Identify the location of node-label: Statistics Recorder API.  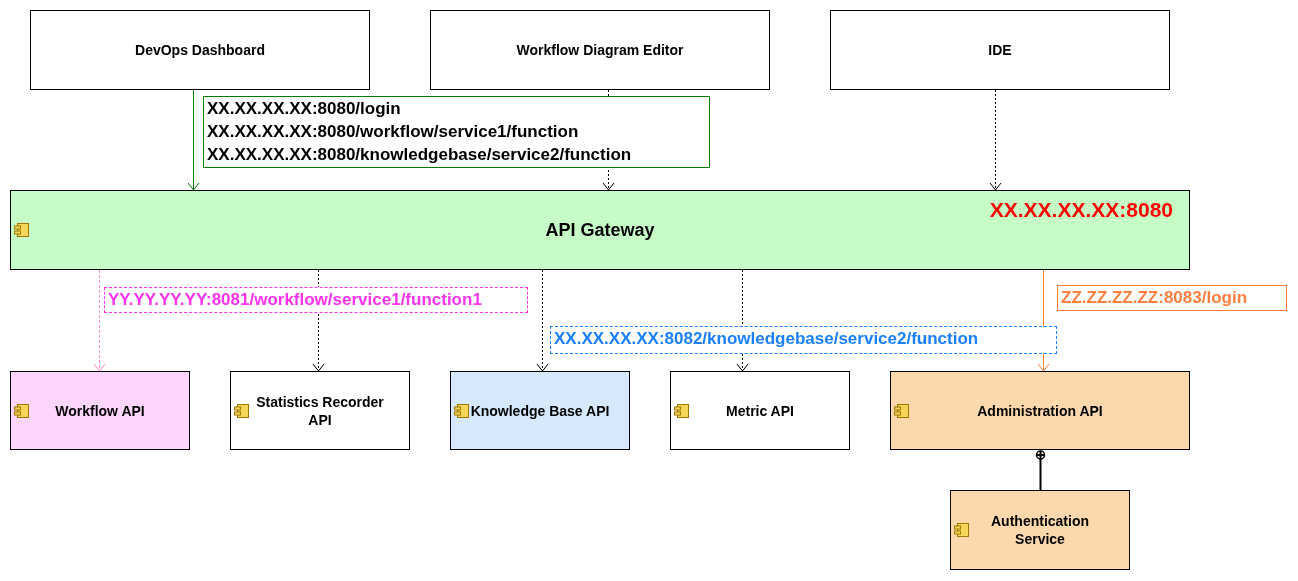
(320, 410).